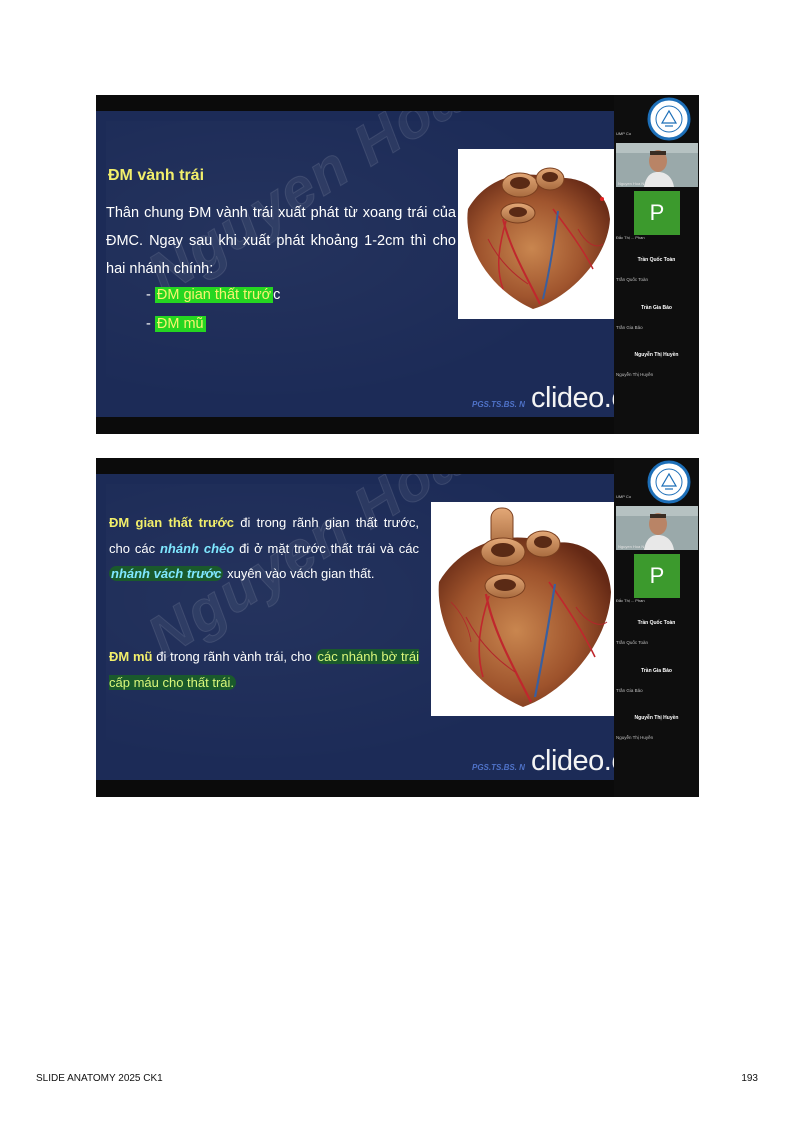  I want to click on keyword: ĐM gian thất trước, so click(171, 522).